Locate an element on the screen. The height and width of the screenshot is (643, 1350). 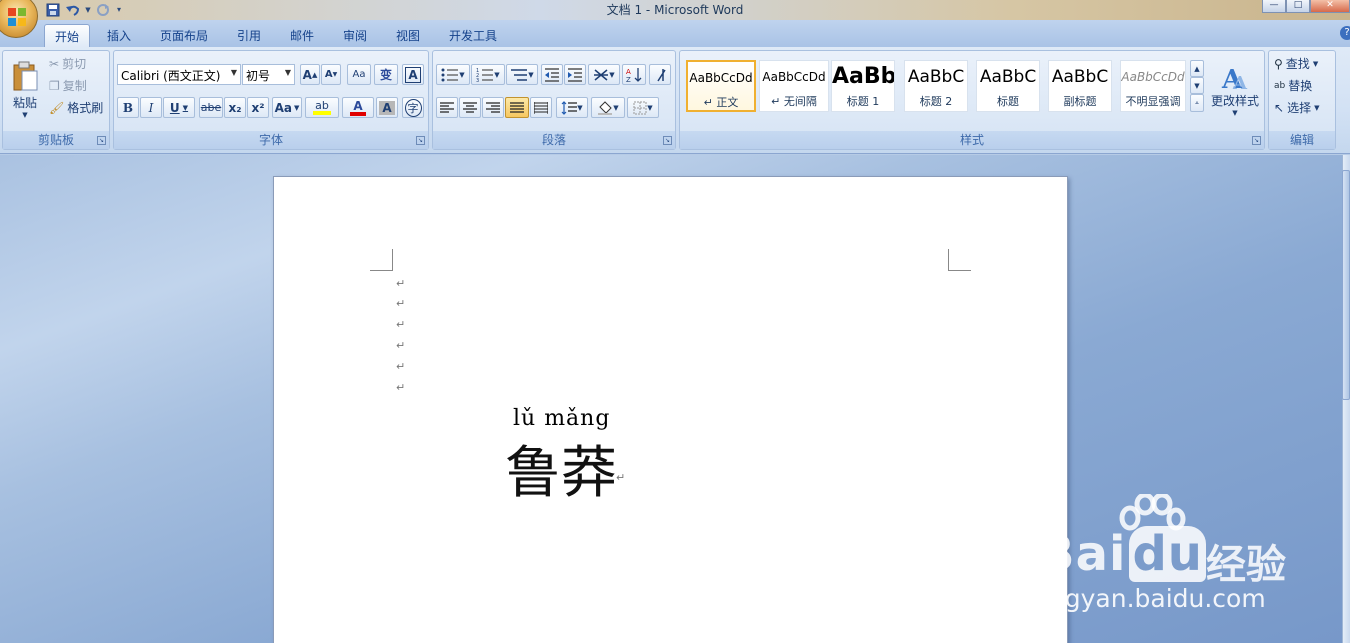
copy-button: ❐ 复制 is located at coordinates (68, 85).